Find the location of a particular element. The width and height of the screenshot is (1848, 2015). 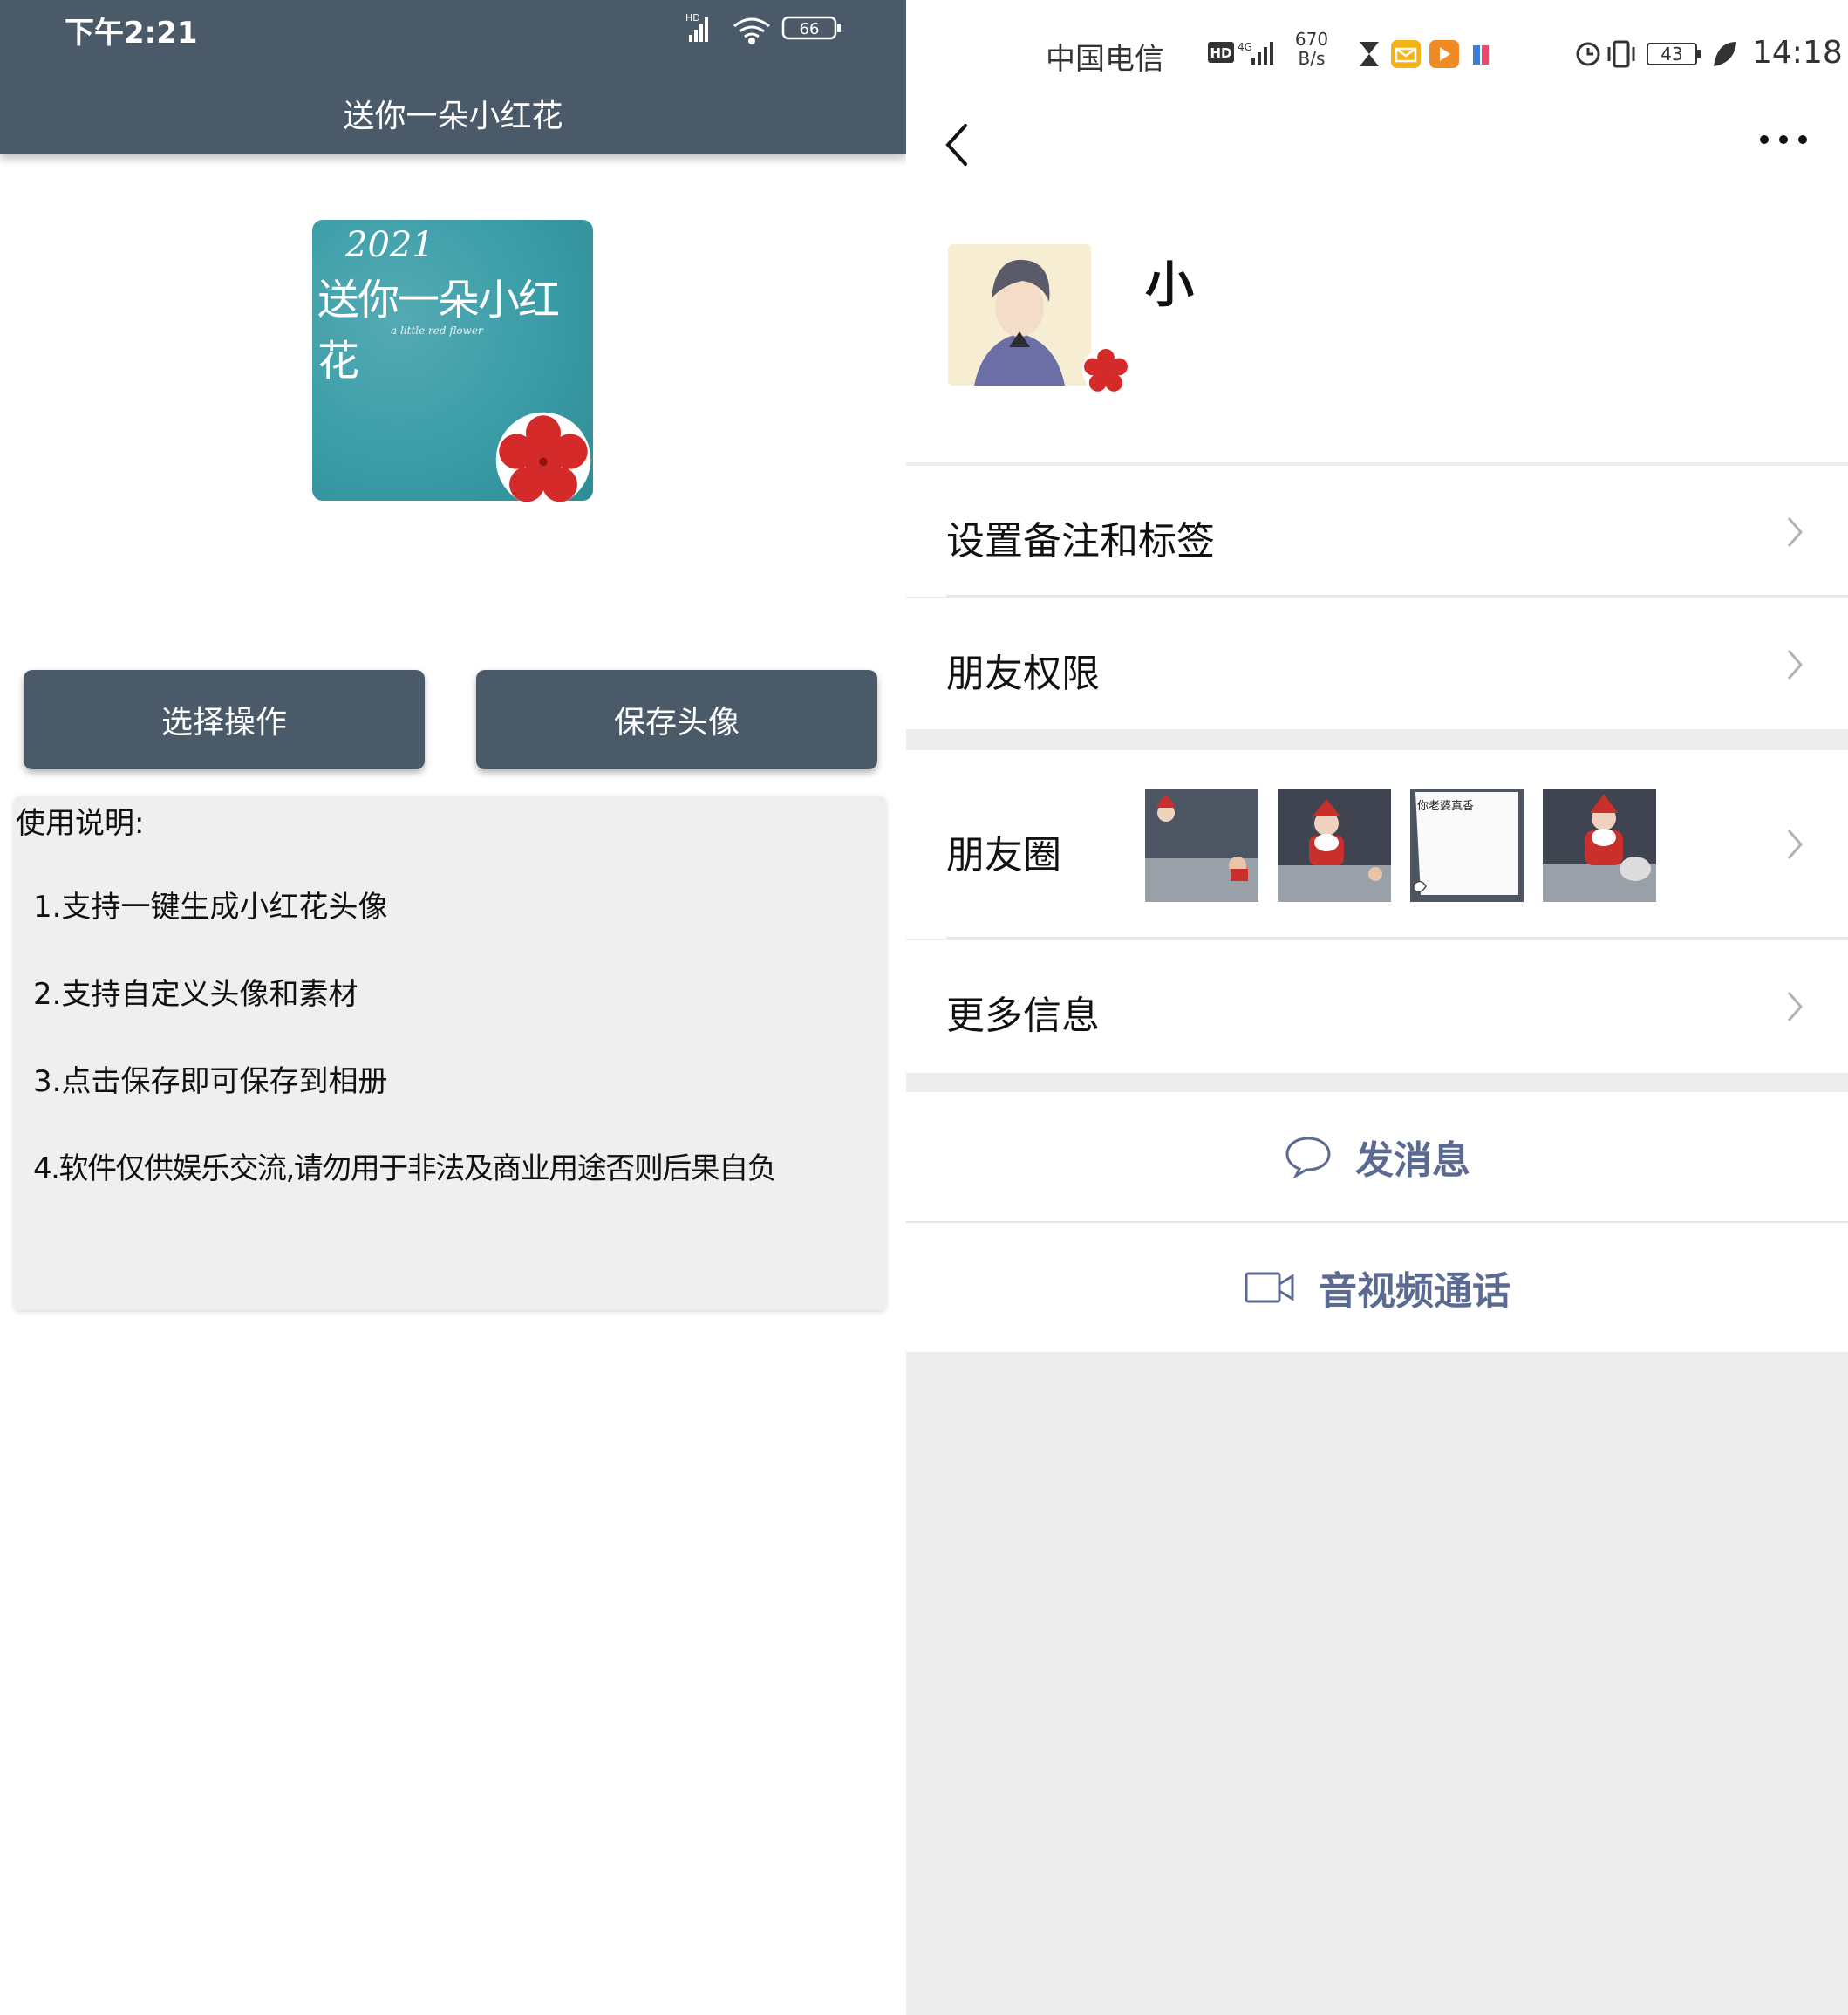

moments-thumbnail: 你老婆真香 is located at coordinates (1467, 845).